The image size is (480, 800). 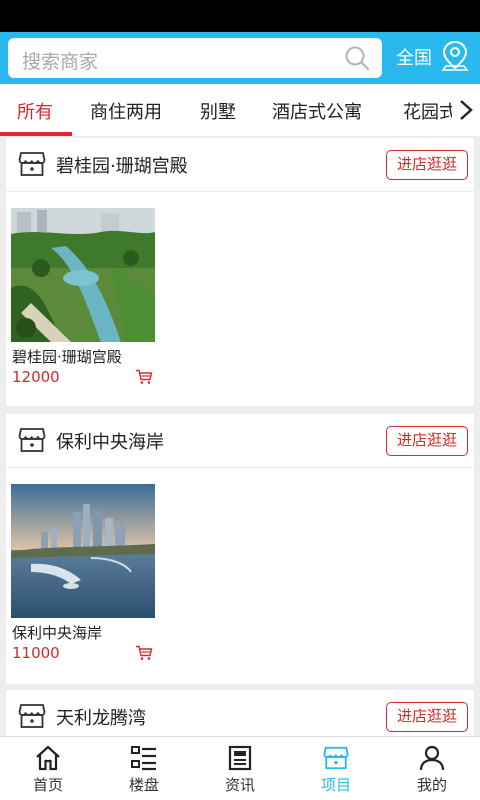 What do you see at coordinates (122, 166) in the screenshot?
I see `shop-name: 碧桂园·珊瑚宫殿` at bounding box center [122, 166].